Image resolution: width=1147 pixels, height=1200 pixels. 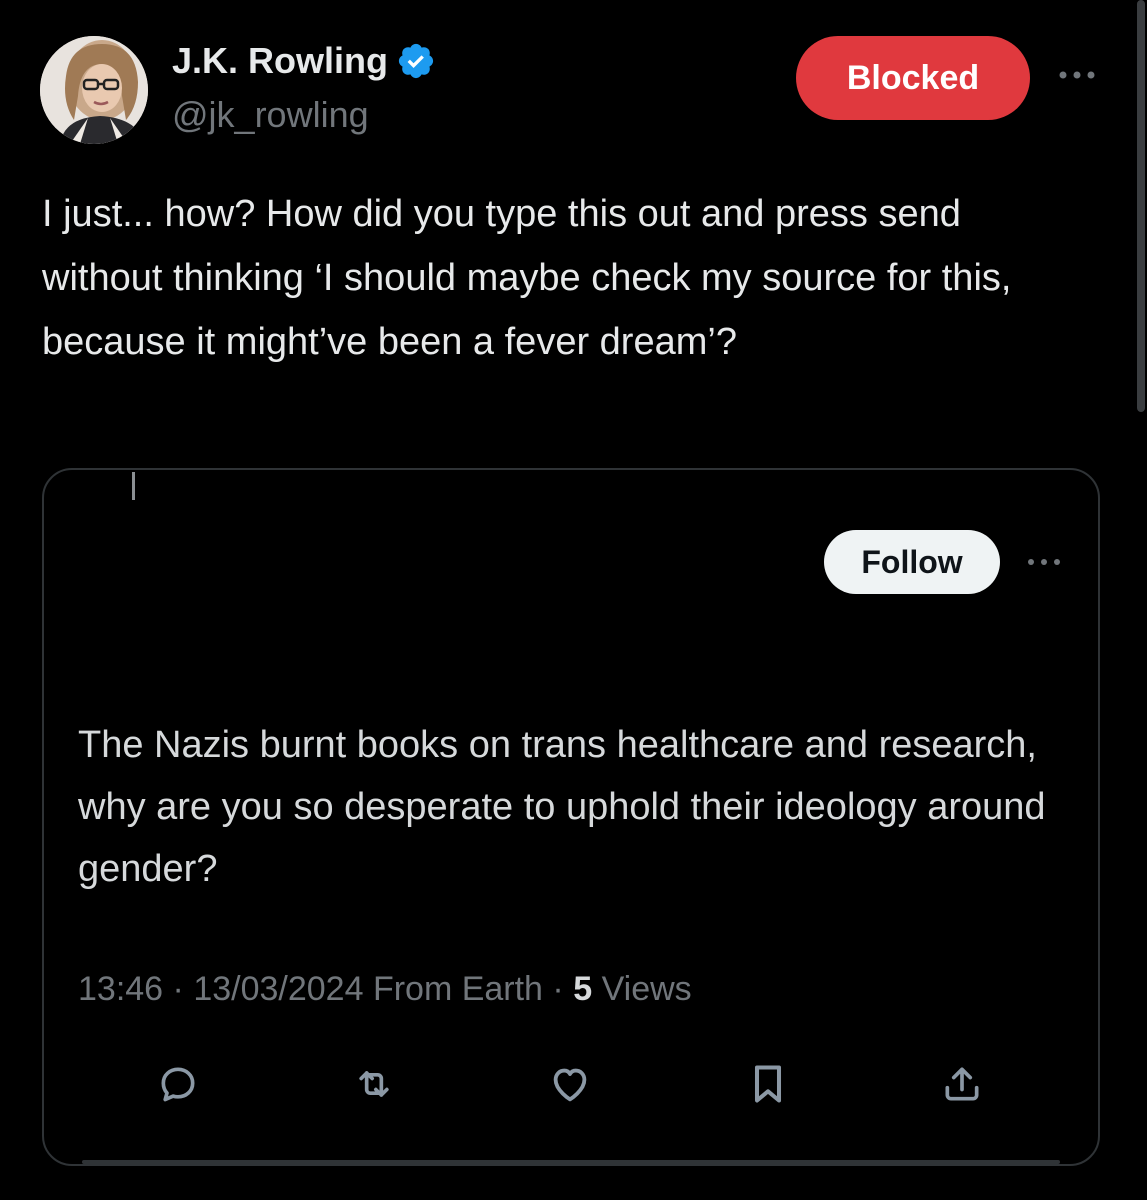 What do you see at coordinates (571, 1162) in the screenshot?
I see `card-bottom-divider` at bounding box center [571, 1162].